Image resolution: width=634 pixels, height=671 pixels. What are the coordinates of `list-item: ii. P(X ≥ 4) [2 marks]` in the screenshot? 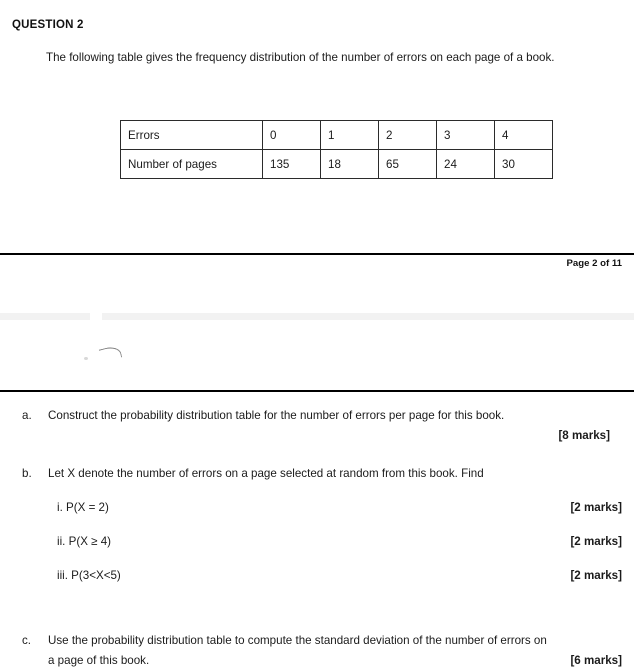 It's located at (345, 542).